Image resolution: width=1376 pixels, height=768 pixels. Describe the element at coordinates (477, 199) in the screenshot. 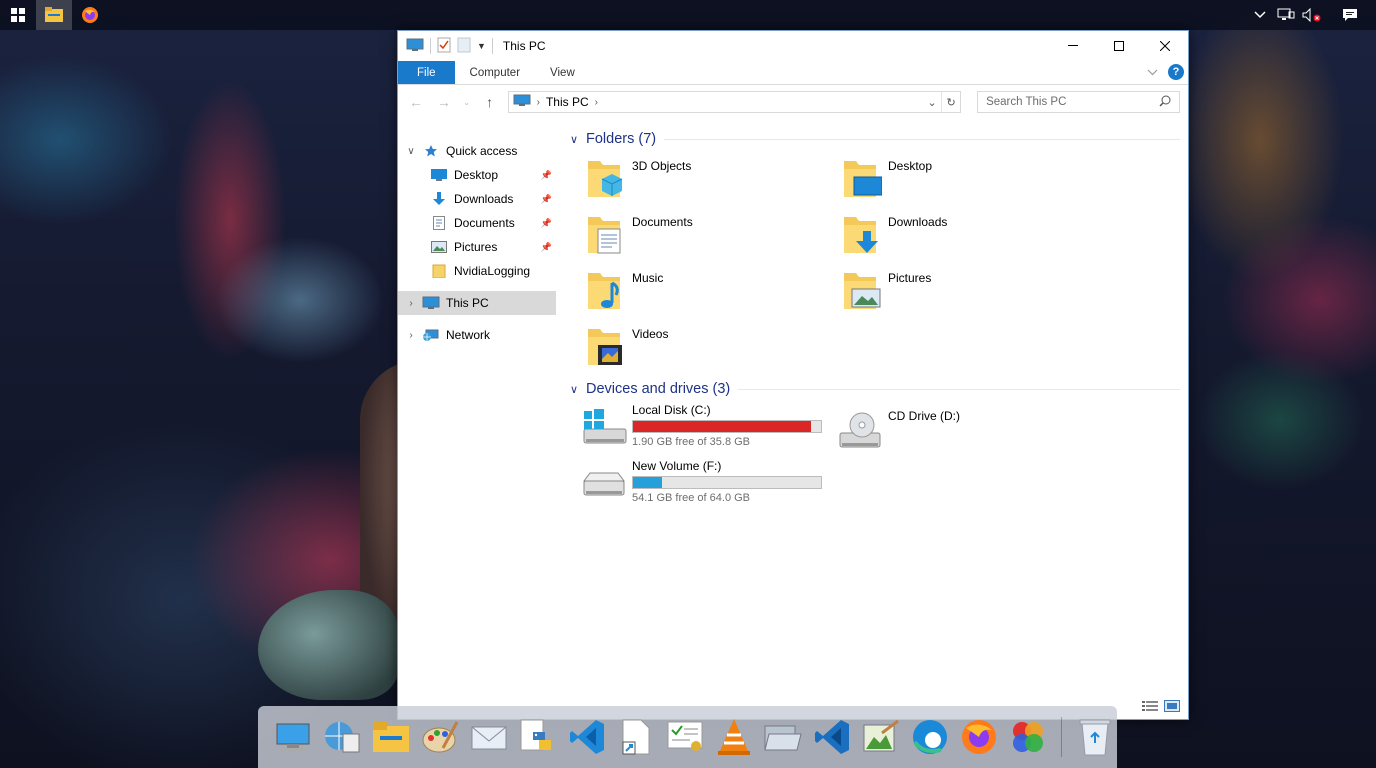

I see `nav-downloads: Downloads 📌` at that location.